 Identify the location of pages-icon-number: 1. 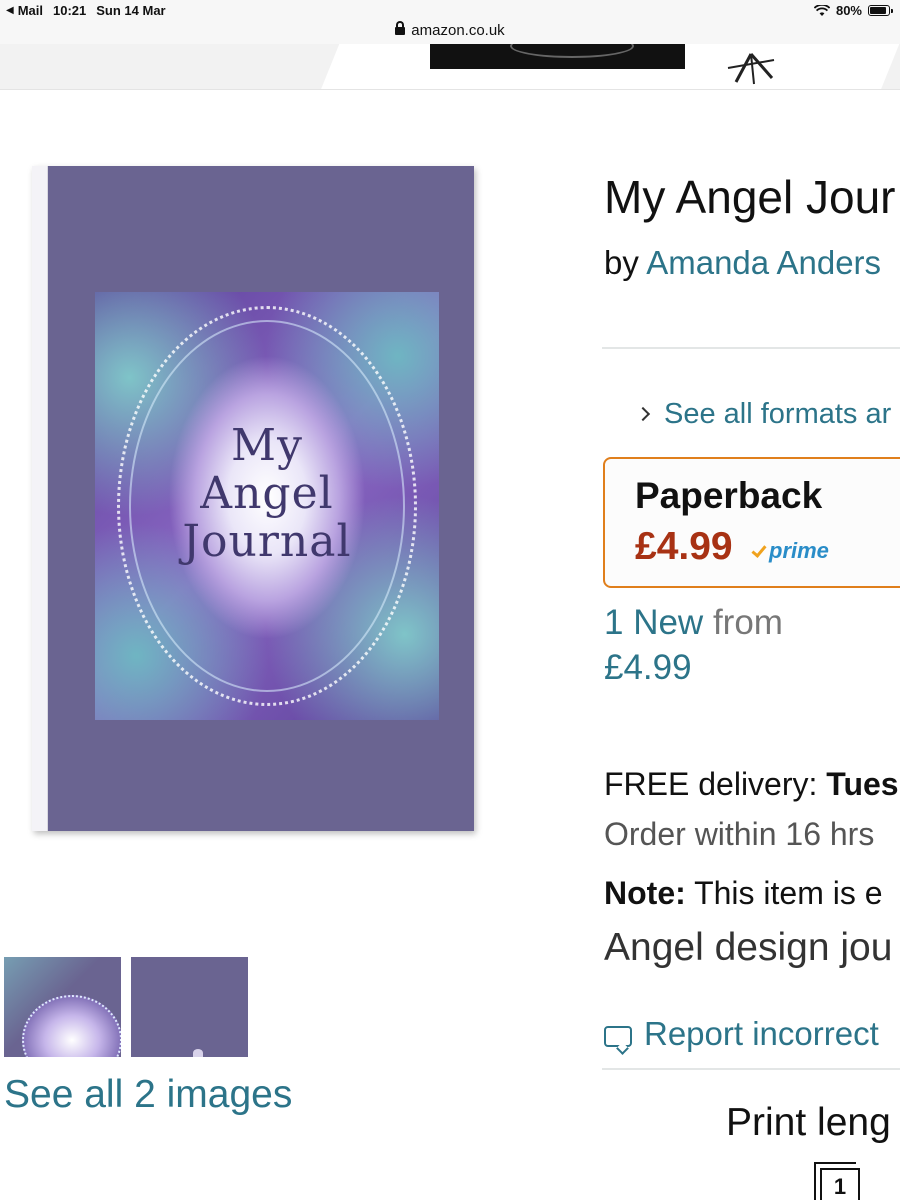
(840, 1186).